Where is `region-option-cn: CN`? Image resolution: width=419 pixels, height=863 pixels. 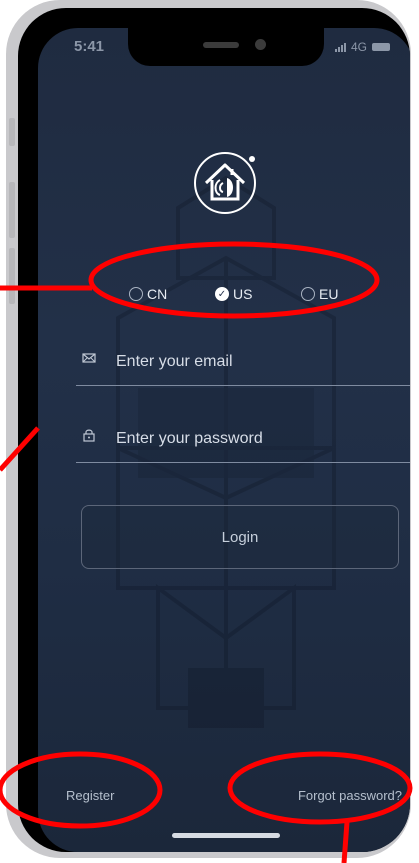
region-option-cn: CN is located at coordinates (148, 294).